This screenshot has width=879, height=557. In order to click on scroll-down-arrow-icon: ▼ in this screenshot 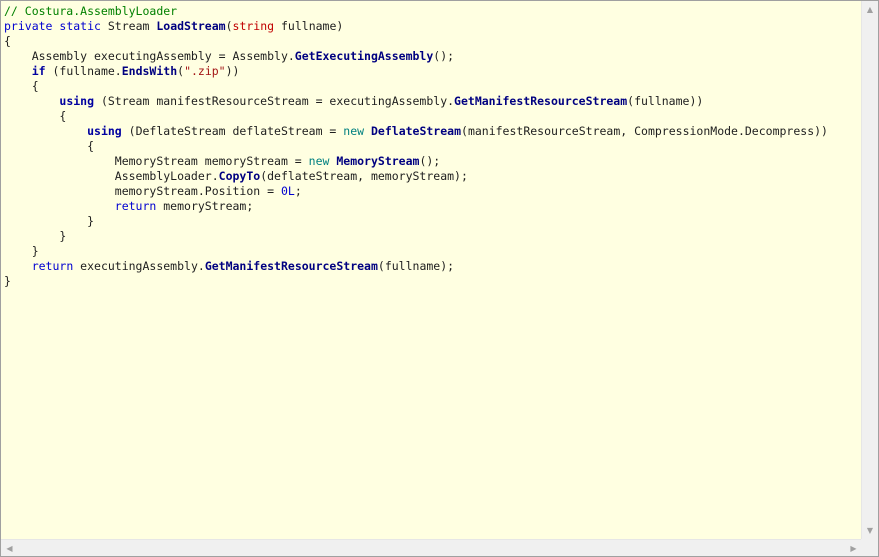, I will do `click(870, 530)`.